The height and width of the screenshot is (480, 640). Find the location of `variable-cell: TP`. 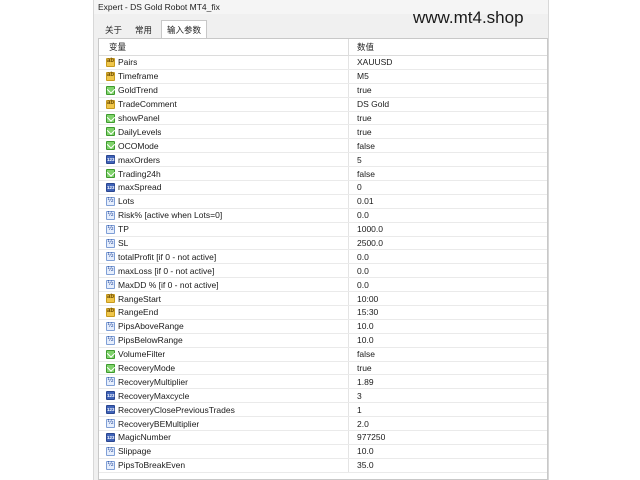

variable-cell: TP is located at coordinates (224, 229).